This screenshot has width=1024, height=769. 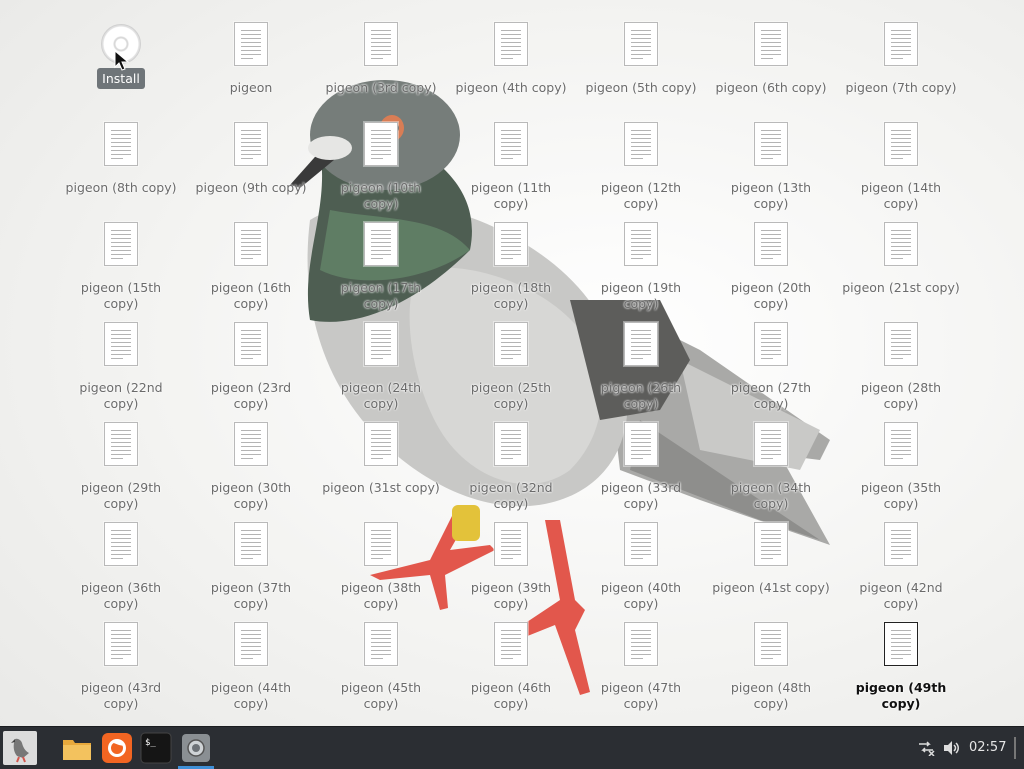 I want to click on desktop-file-icon: pigeon (19th copy), so click(x=641, y=268).